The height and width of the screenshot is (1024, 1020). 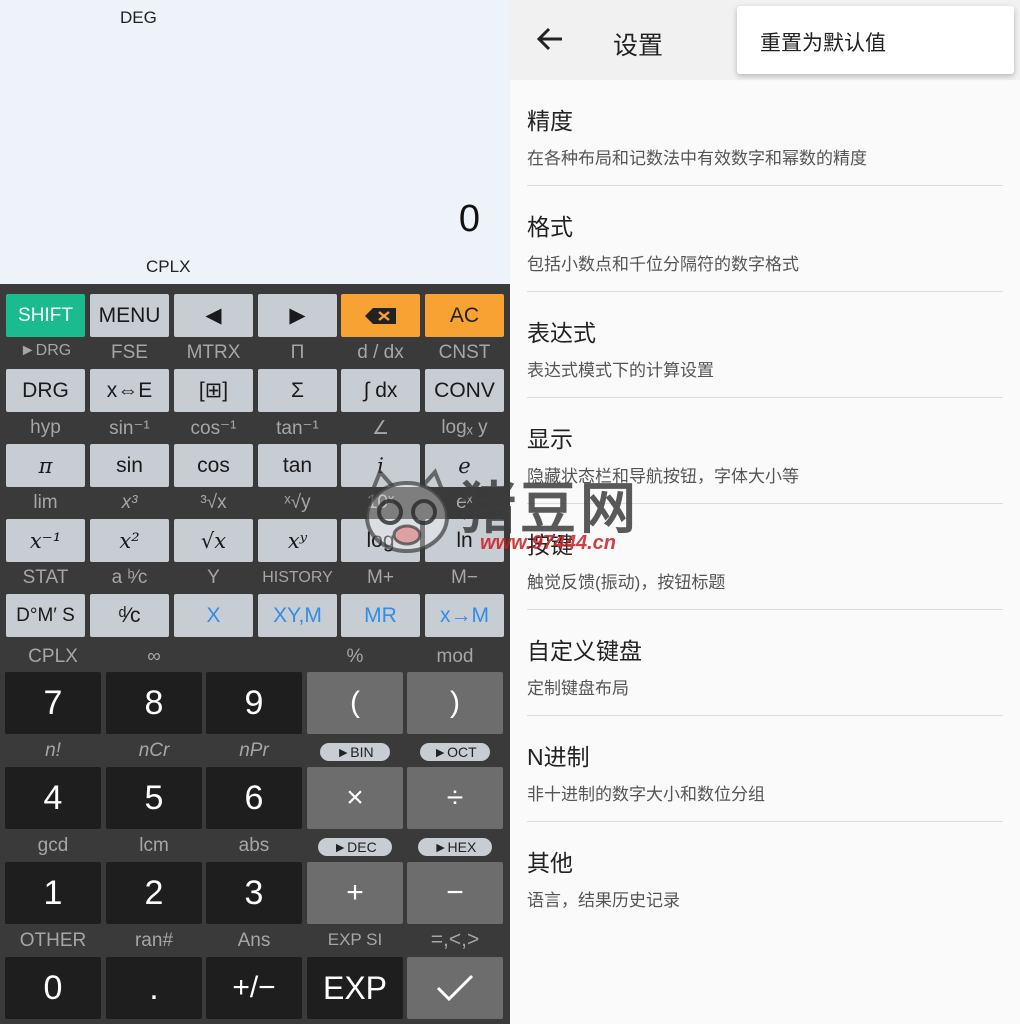 What do you see at coordinates (297, 540) in the screenshot?
I see `power-key: xʸ` at bounding box center [297, 540].